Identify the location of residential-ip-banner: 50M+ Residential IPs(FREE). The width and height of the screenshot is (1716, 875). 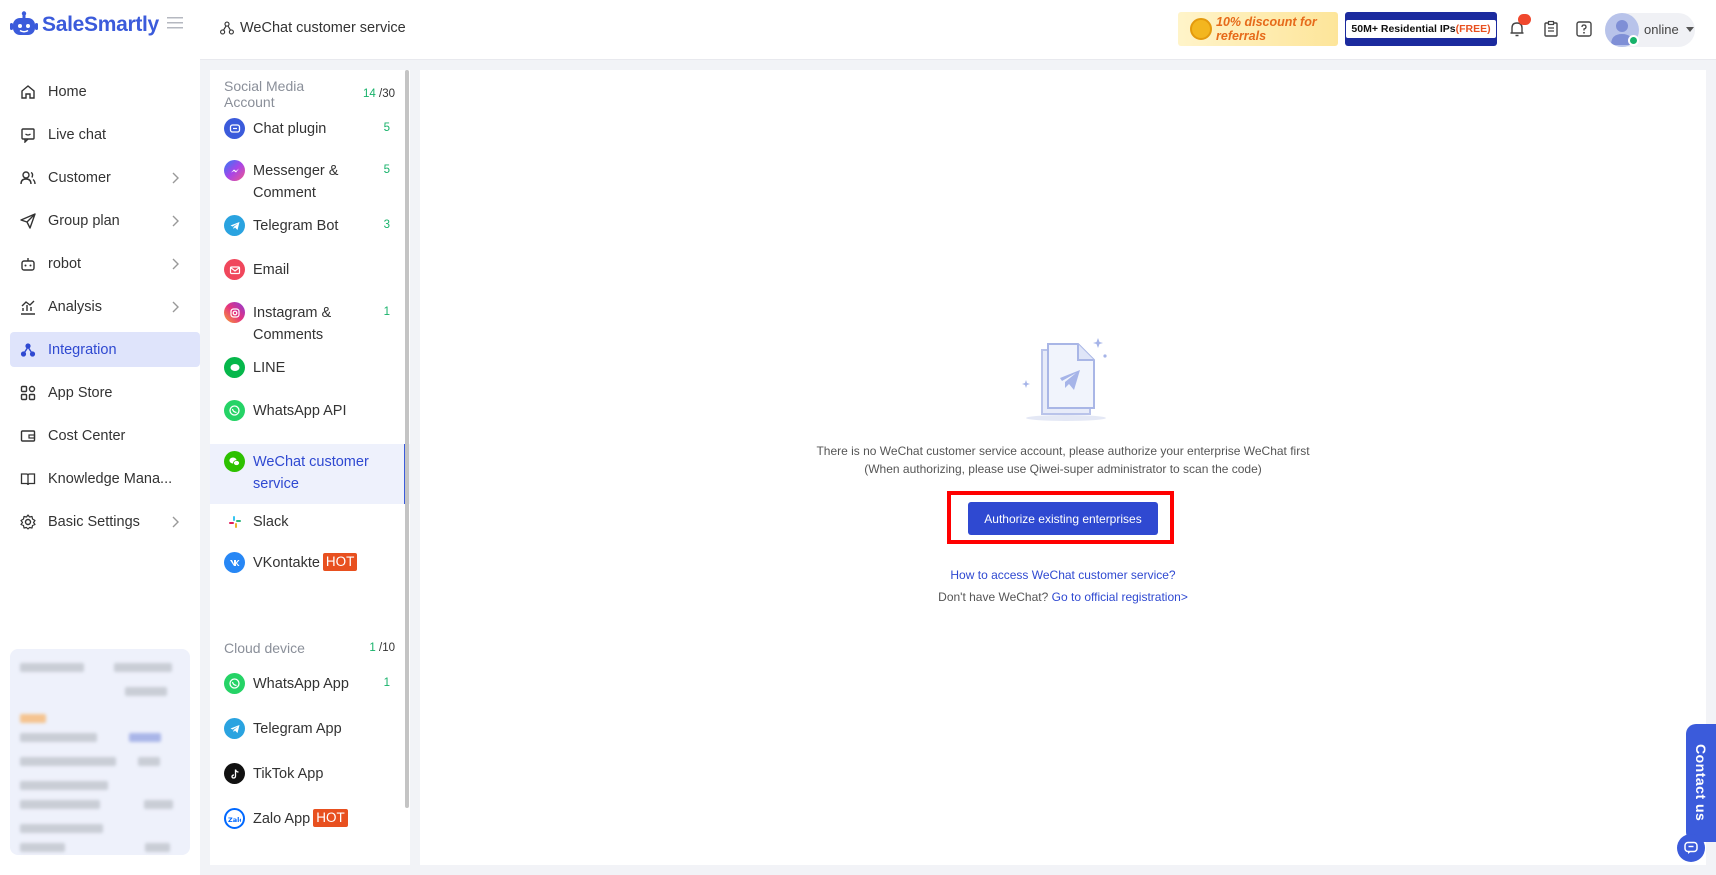
(1421, 29).